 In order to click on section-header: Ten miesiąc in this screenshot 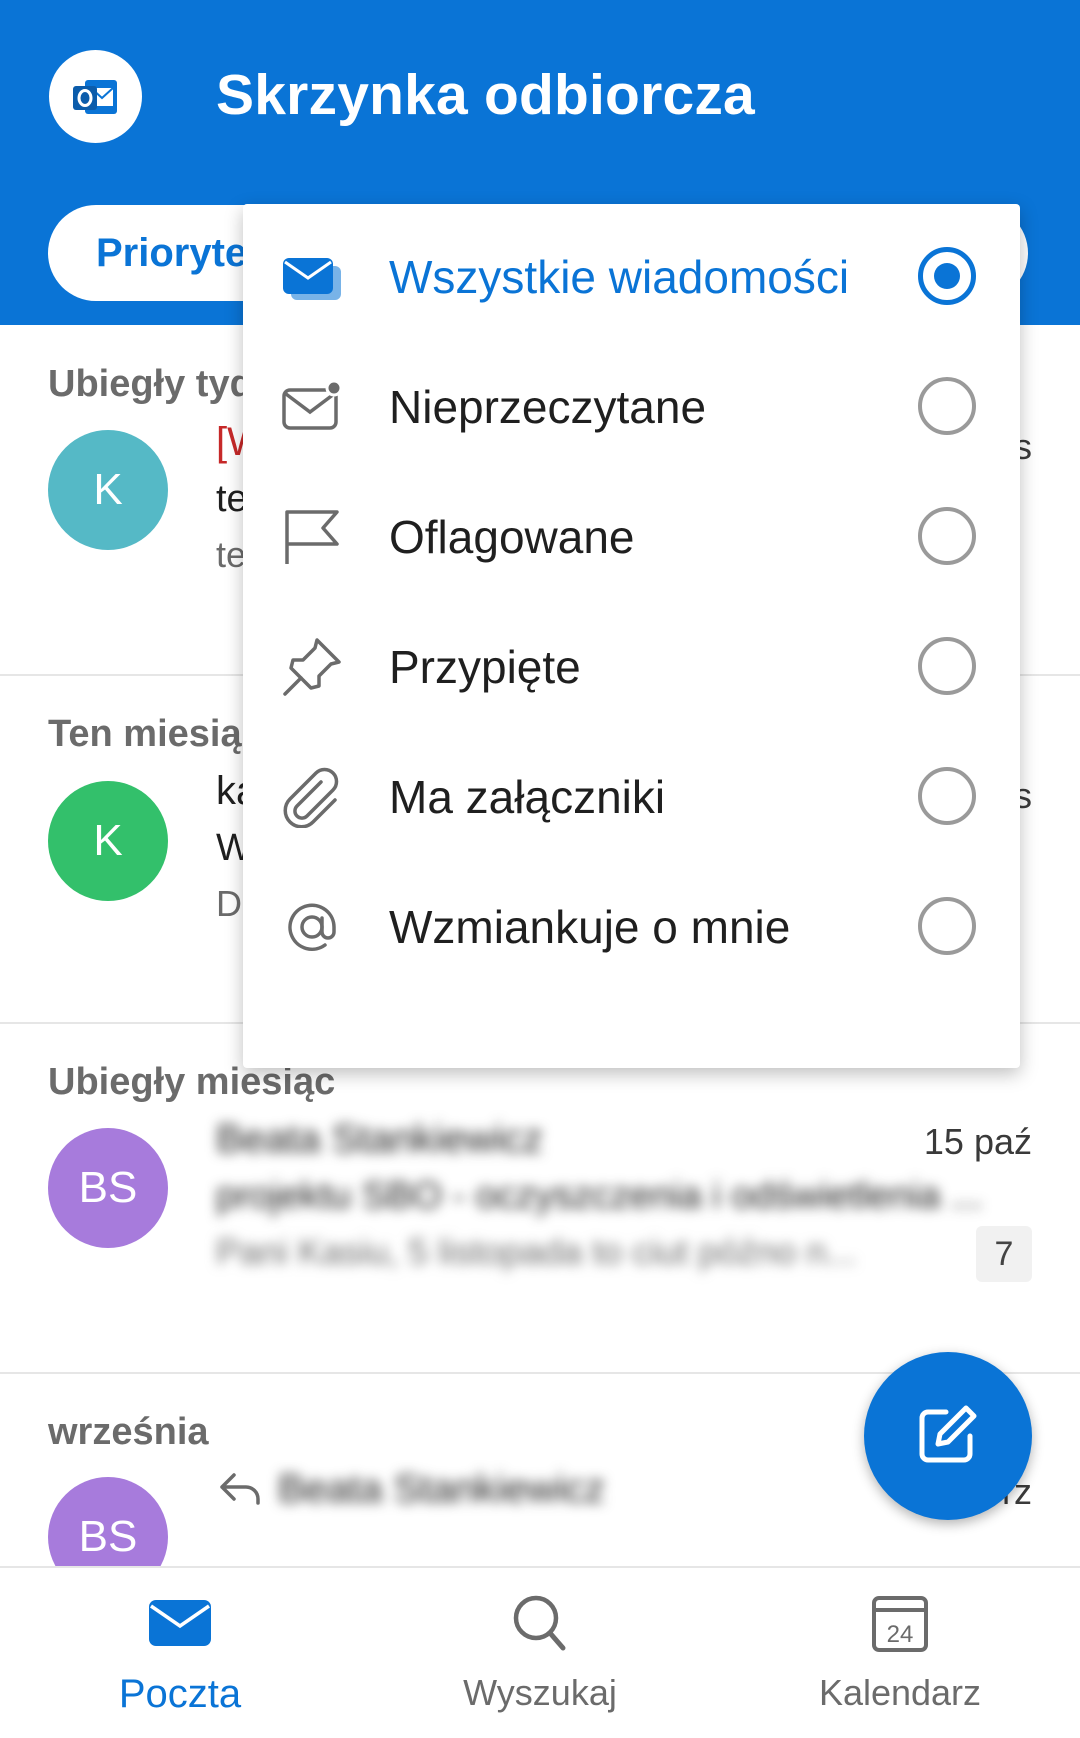, I will do `click(155, 734)`.